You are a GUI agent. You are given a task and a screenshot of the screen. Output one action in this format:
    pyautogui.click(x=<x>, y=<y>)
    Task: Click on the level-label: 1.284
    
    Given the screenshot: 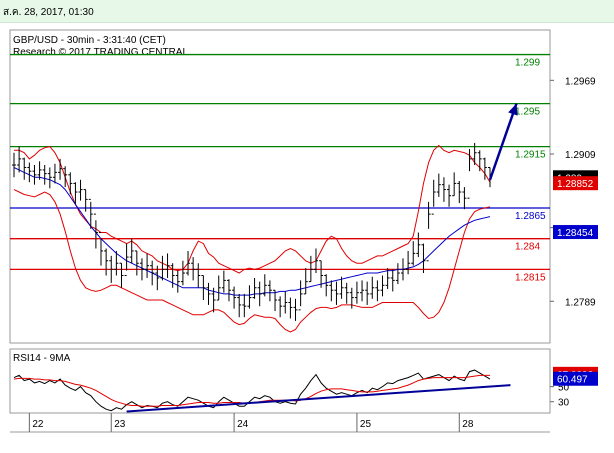 What is the action you would take?
    pyautogui.click(x=527, y=247)
    